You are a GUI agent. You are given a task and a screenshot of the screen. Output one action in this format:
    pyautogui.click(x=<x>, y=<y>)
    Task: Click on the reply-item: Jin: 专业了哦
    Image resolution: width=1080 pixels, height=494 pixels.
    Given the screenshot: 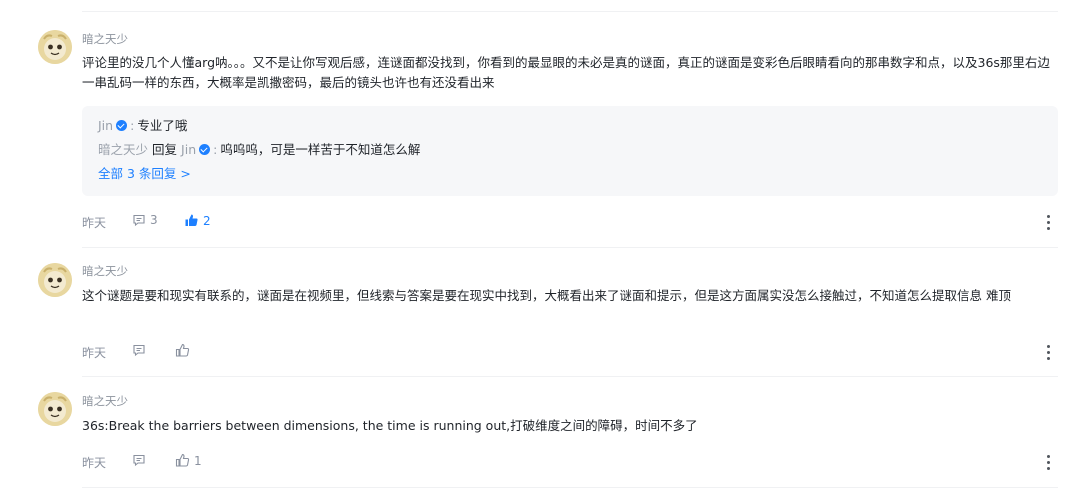 What is the action you would take?
    pyautogui.click(x=142, y=126)
    